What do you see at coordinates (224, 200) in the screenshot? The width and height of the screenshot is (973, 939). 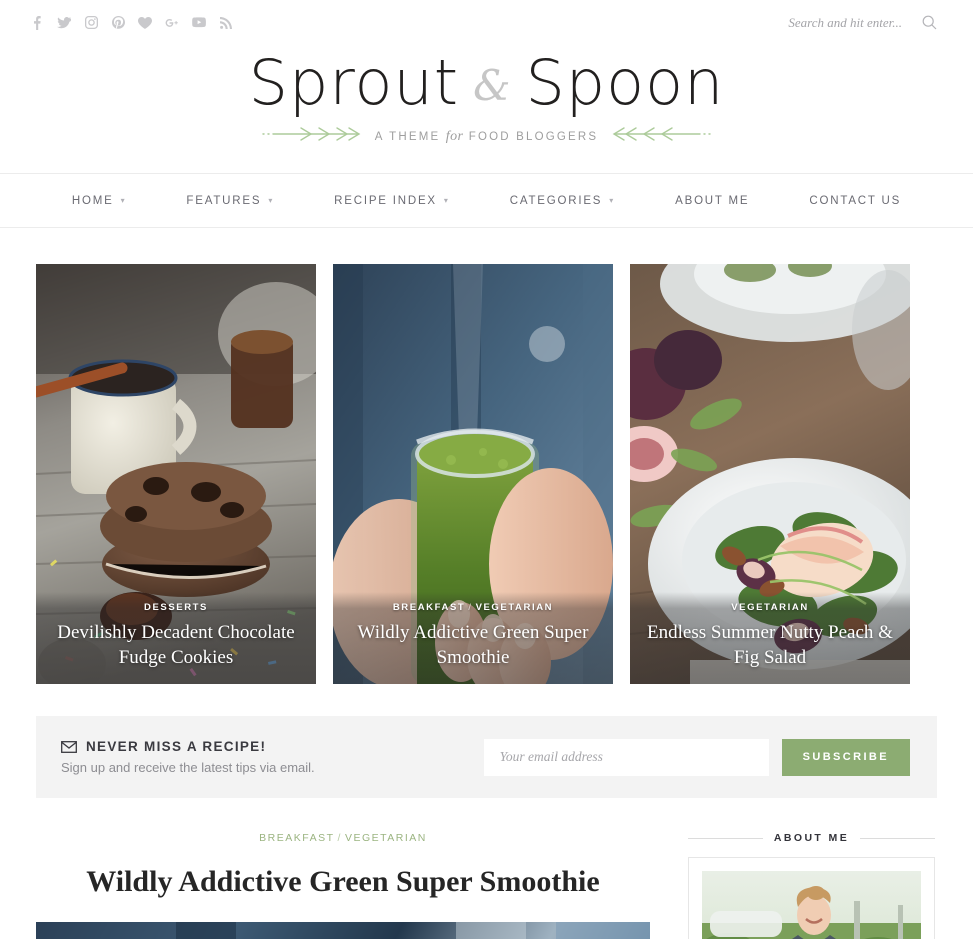 I see `nav-label-features: Features` at bounding box center [224, 200].